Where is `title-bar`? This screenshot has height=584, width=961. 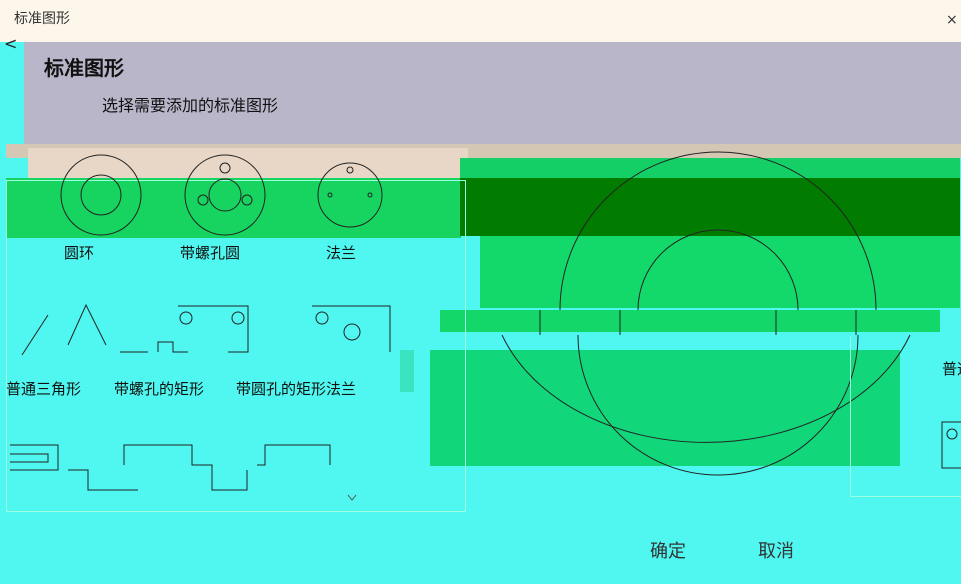
title-bar is located at coordinates (480, 21).